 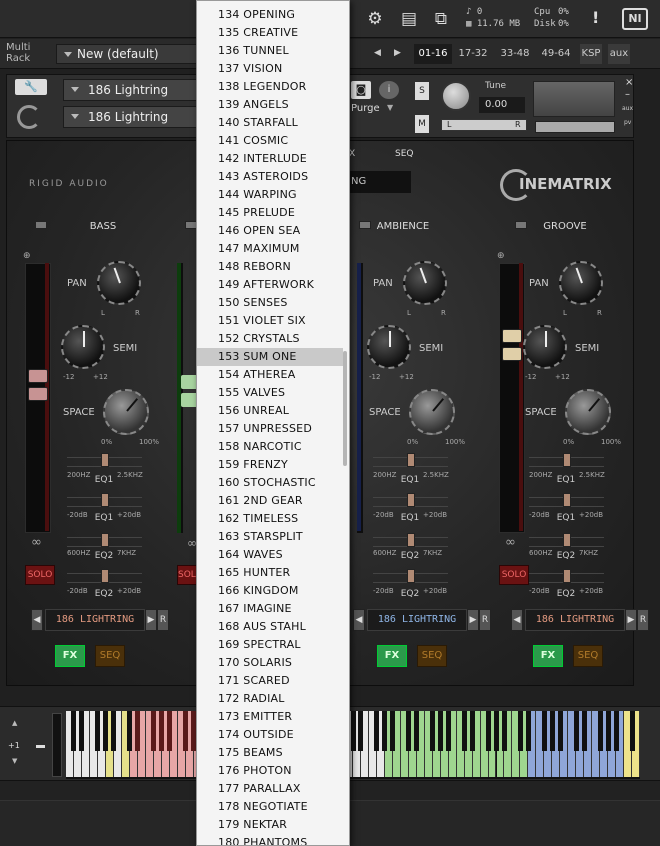 What do you see at coordinates (473, 54) in the screenshot?
I see `page-17-32: 17-32` at bounding box center [473, 54].